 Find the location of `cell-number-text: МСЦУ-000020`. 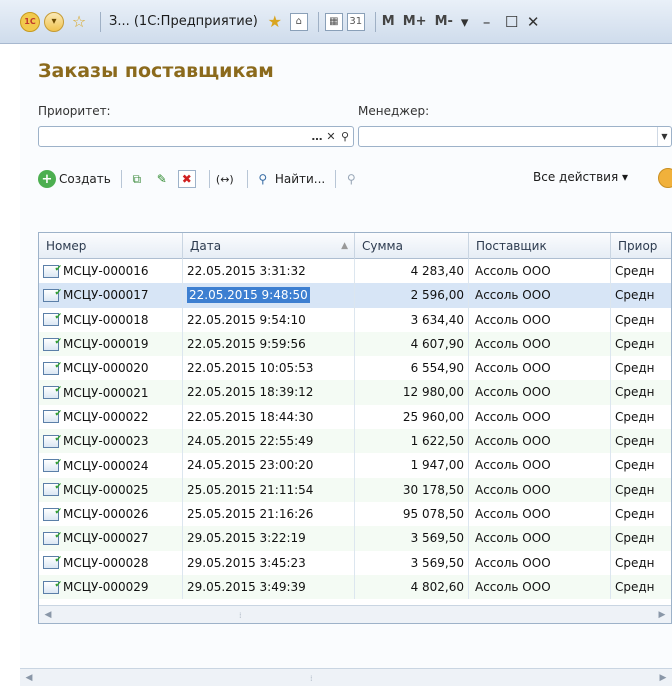

cell-number-text: МСЦУ-000020 is located at coordinates (106, 368).